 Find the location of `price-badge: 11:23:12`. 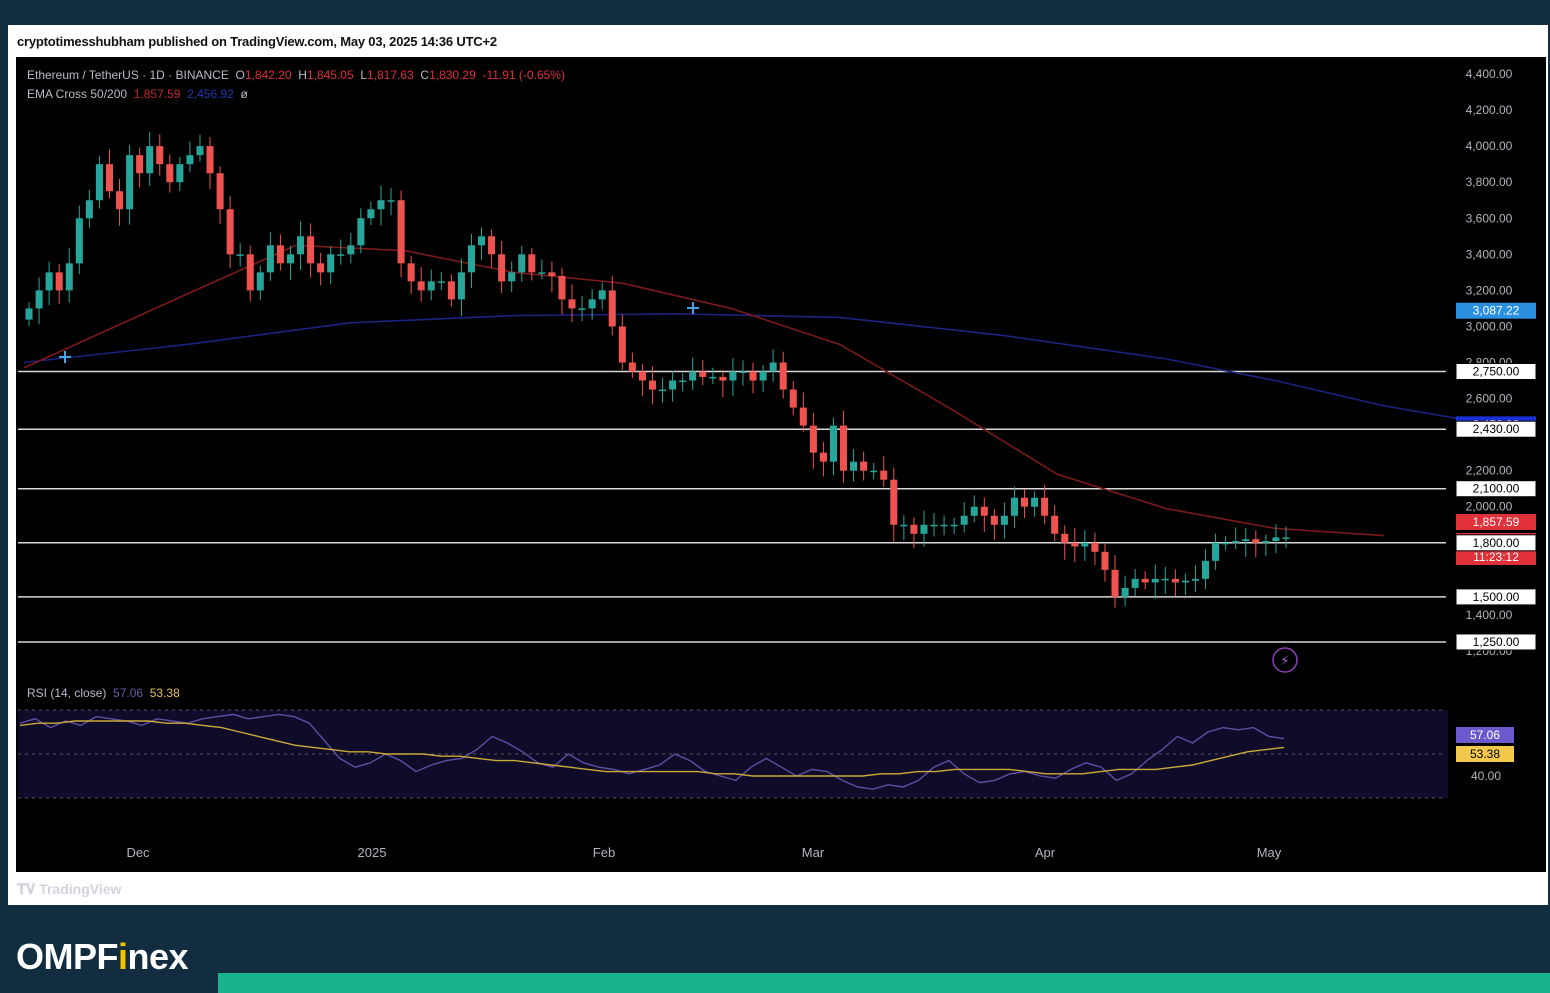

price-badge: 11:23:12 is located at coordinates (1496, 557).